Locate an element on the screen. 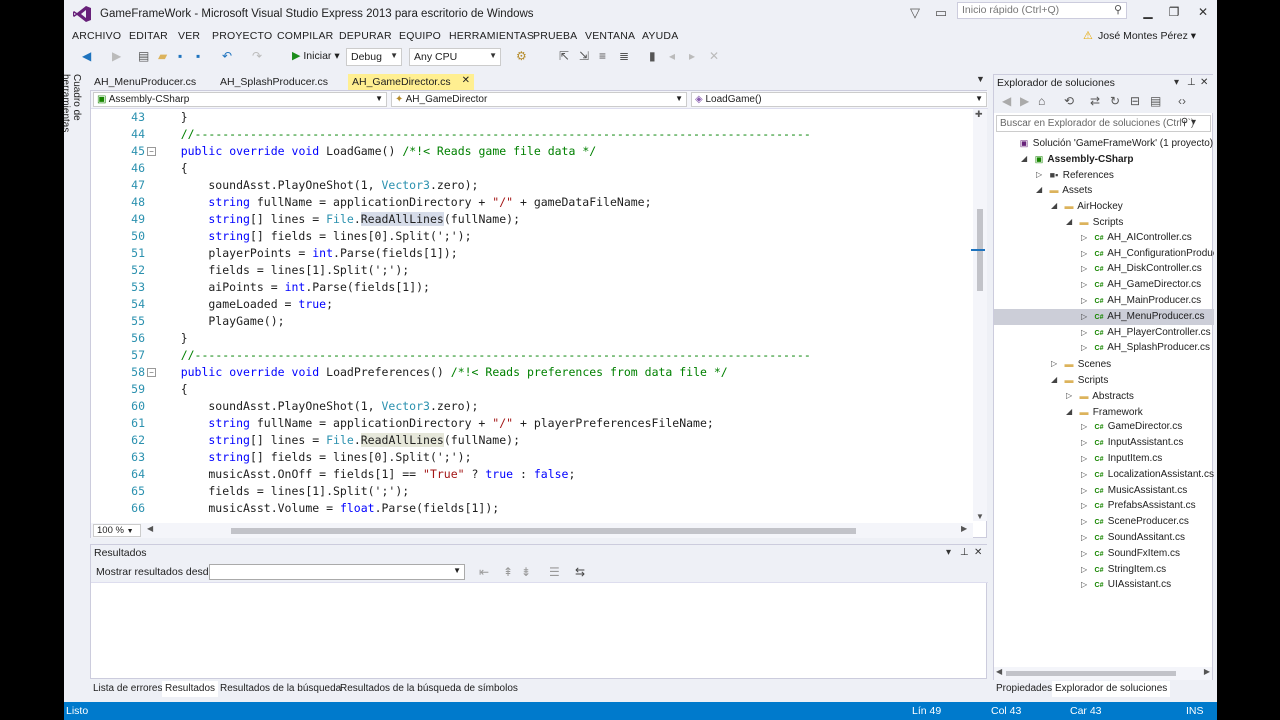  tree-item: ▷ C# AH_MenuProducer.cs is located at coordinates (1104, 316).